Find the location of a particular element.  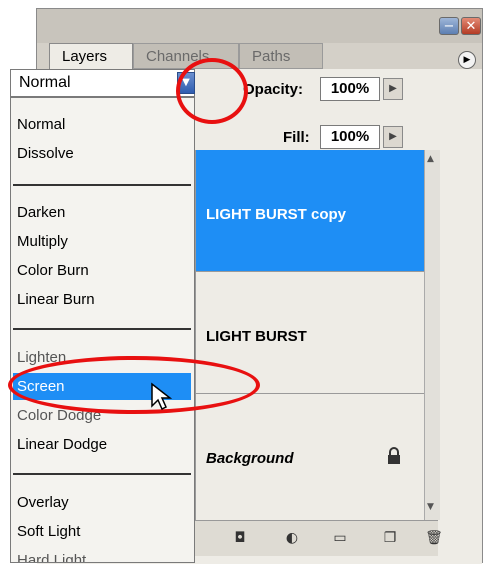

opacity-slider-button: ▶ is located at coordinates (393, 89).